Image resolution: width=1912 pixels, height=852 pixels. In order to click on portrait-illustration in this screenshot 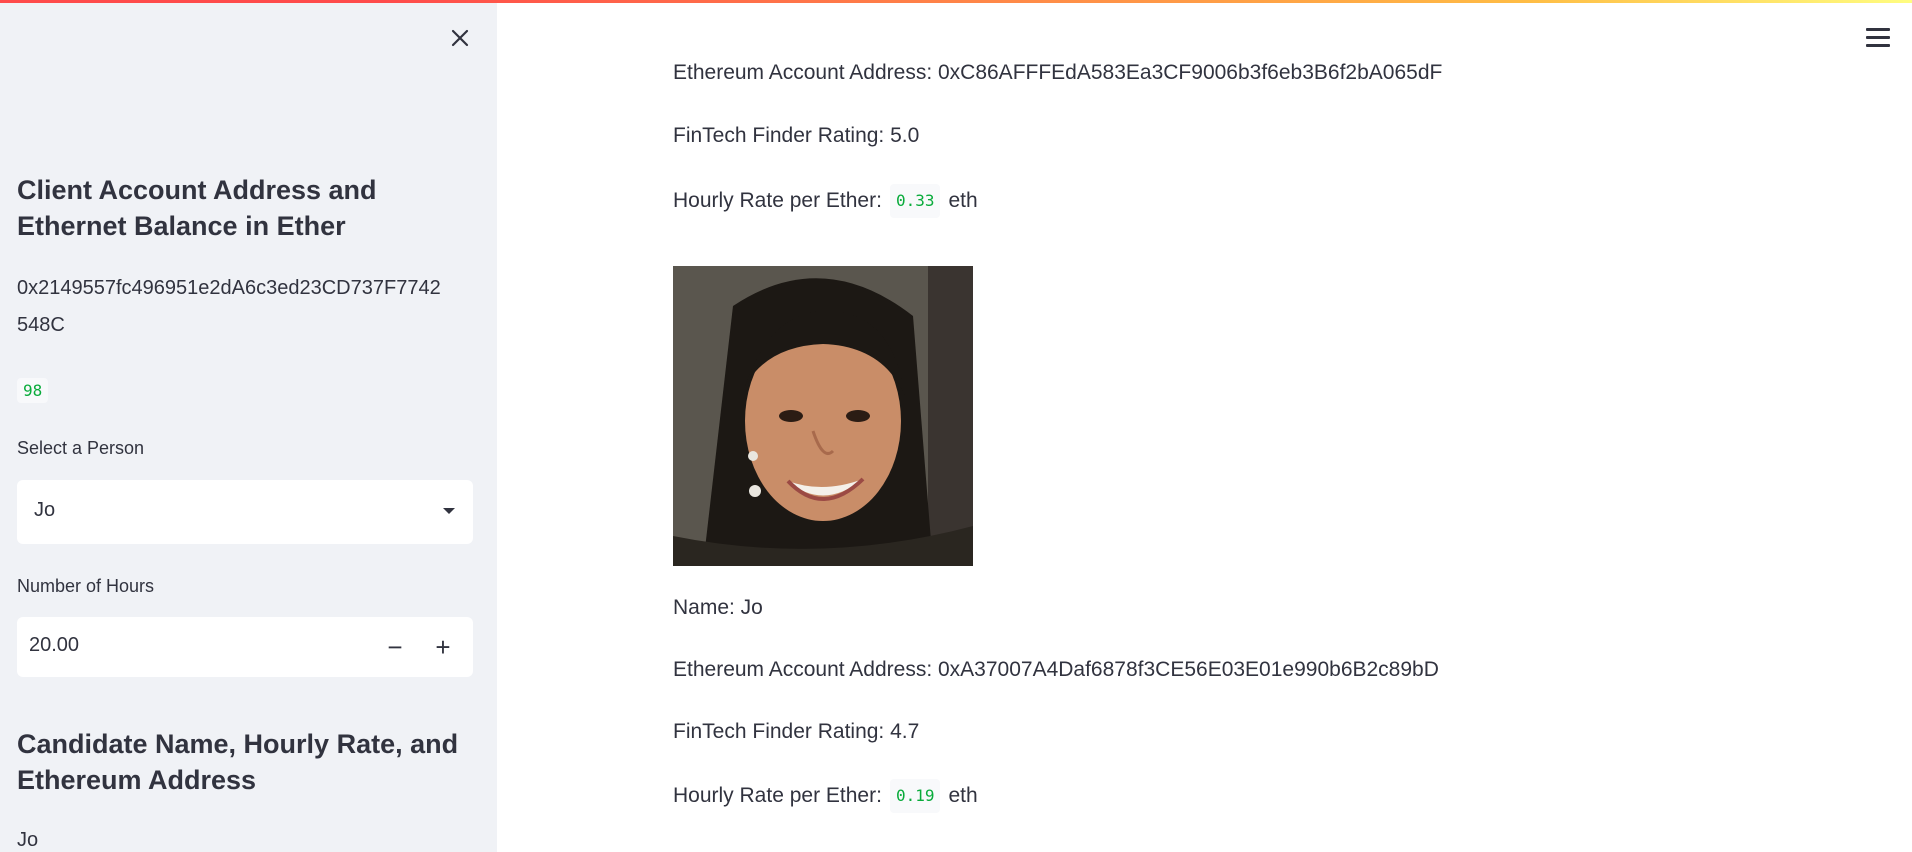, I will do `click(823, 416)`.